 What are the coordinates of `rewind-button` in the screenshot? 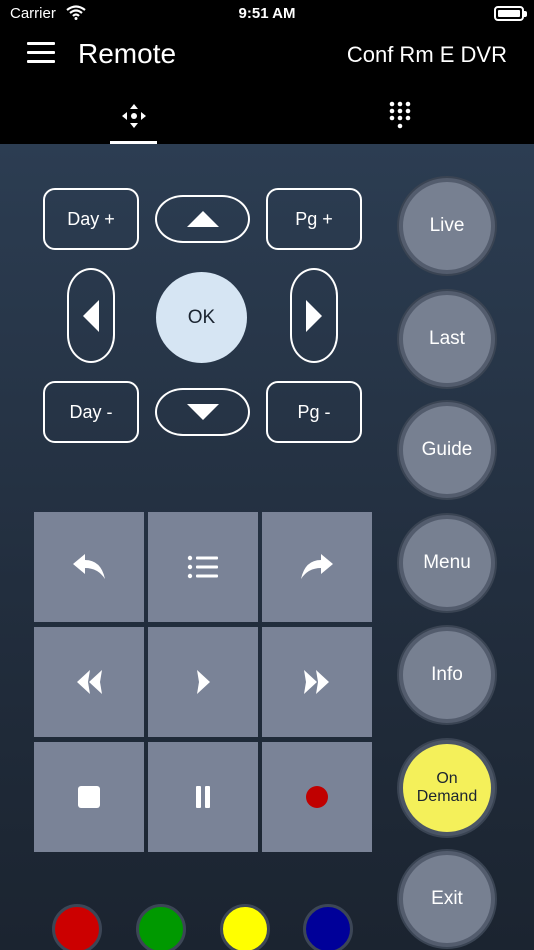 It's located at (89, 682).